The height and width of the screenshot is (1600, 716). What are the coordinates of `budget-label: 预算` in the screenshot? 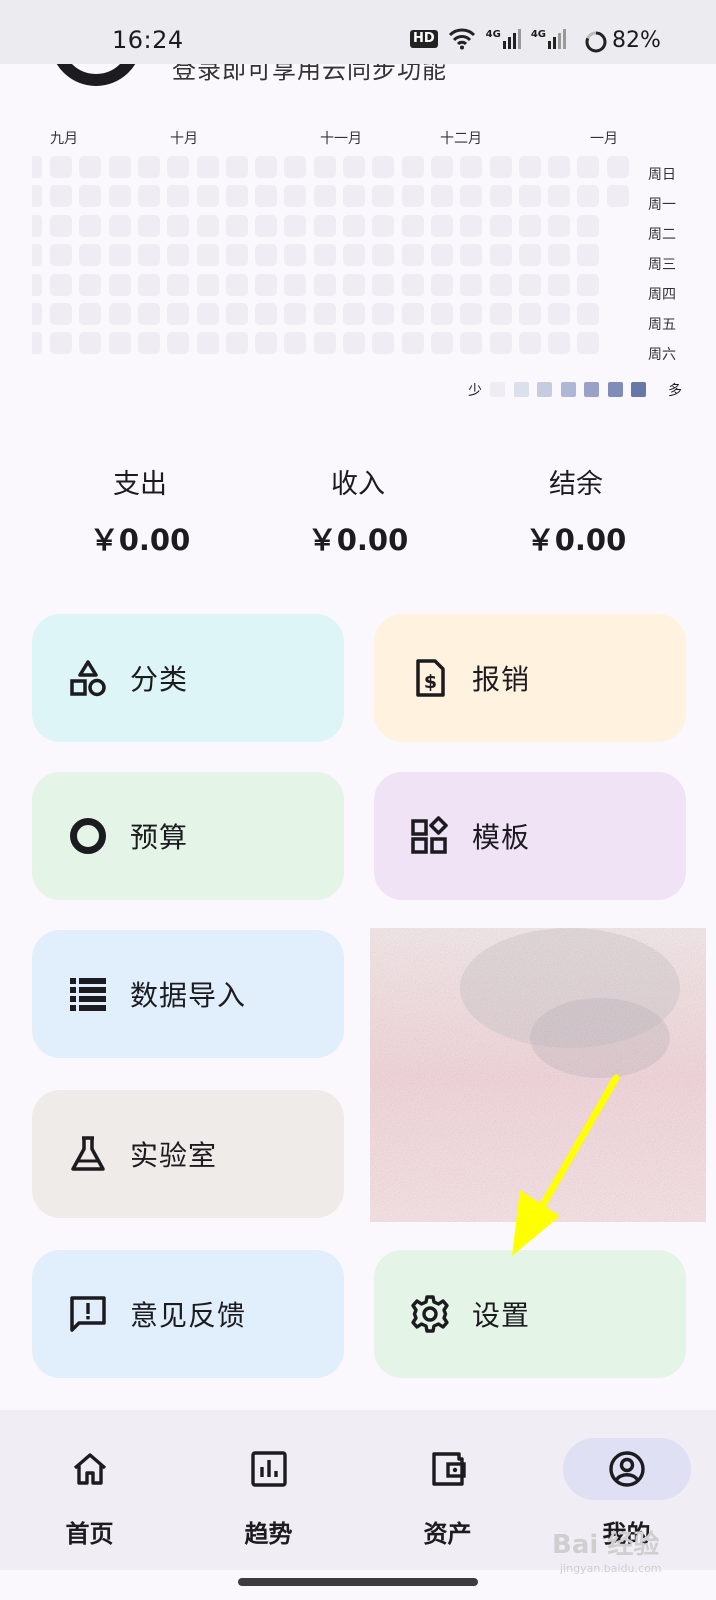 It's located at (159, 837).